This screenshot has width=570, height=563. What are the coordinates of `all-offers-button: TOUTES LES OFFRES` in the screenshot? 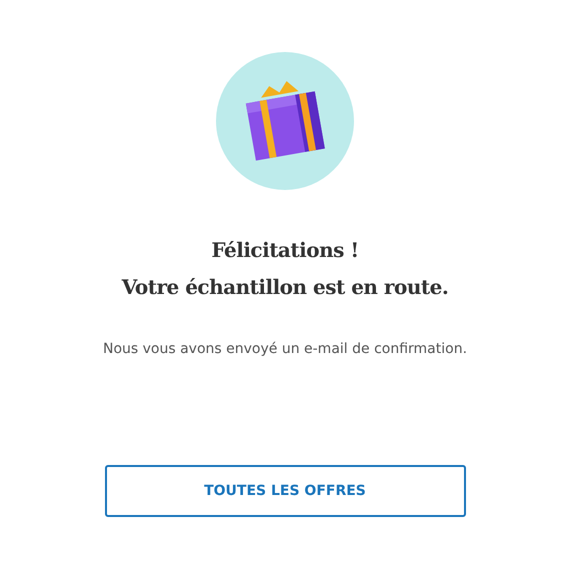 It's located at (285, 491).